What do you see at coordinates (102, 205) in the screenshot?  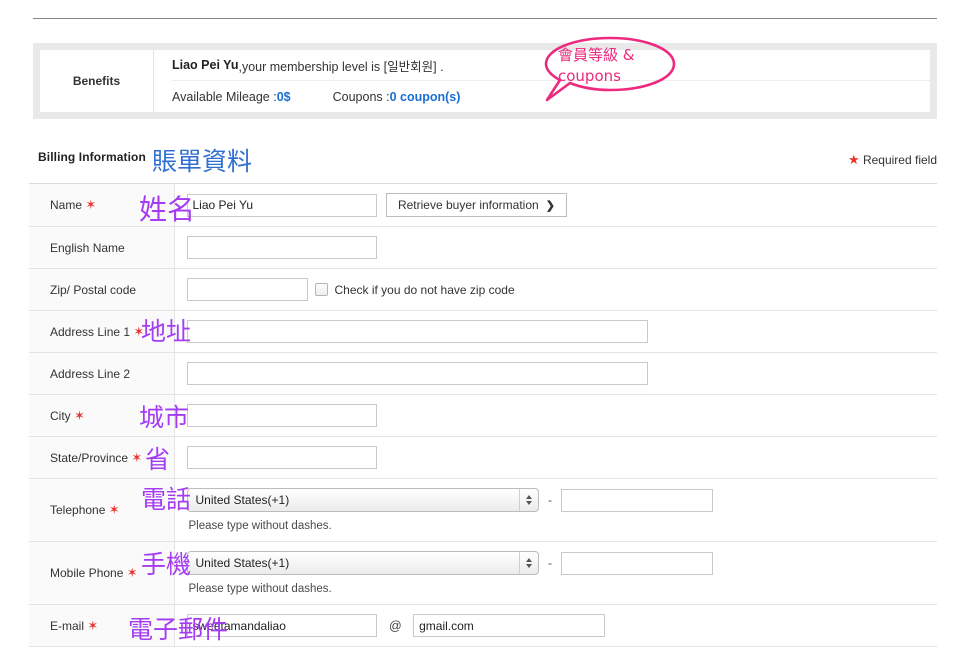 I see `label-cell-name: Name ✶` at bounding box center [102, 205].